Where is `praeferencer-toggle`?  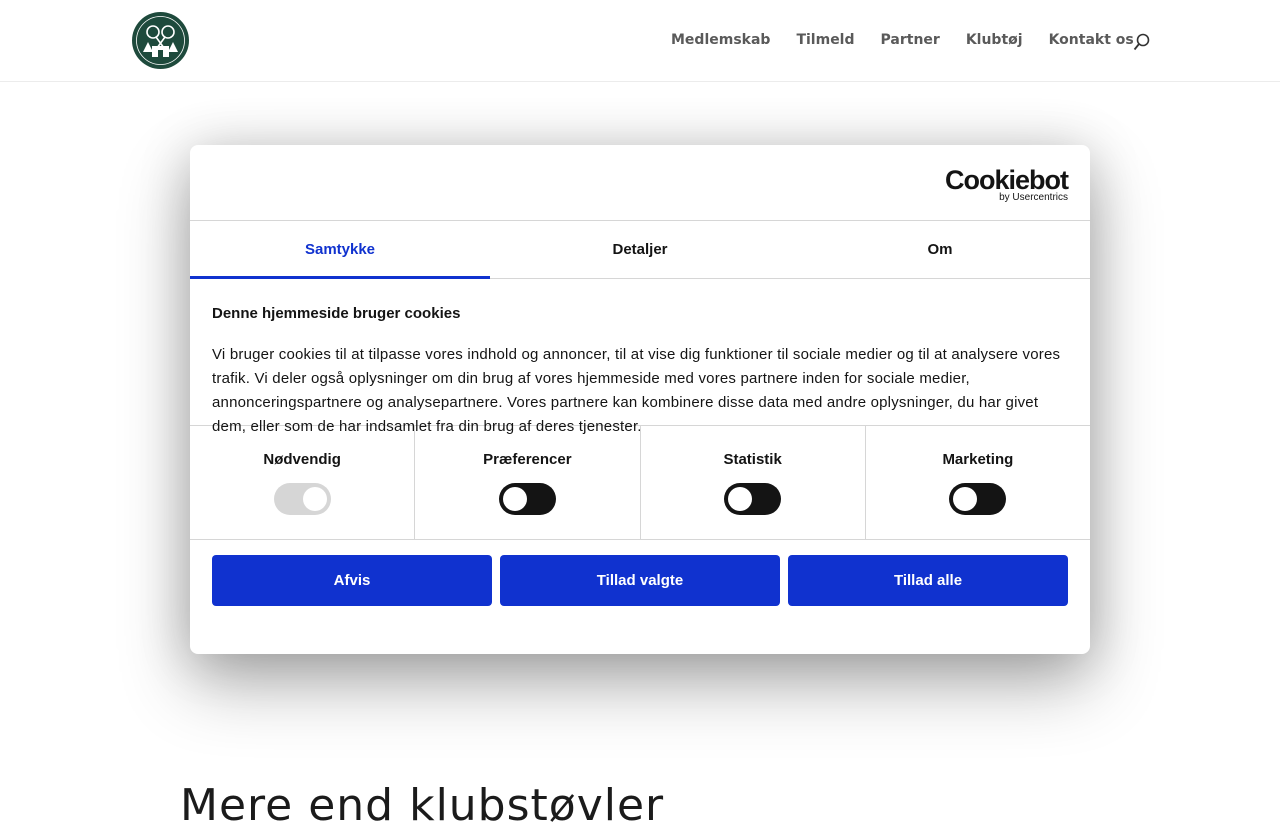
praeferencer-toggle is located at coordinates (527, 499).